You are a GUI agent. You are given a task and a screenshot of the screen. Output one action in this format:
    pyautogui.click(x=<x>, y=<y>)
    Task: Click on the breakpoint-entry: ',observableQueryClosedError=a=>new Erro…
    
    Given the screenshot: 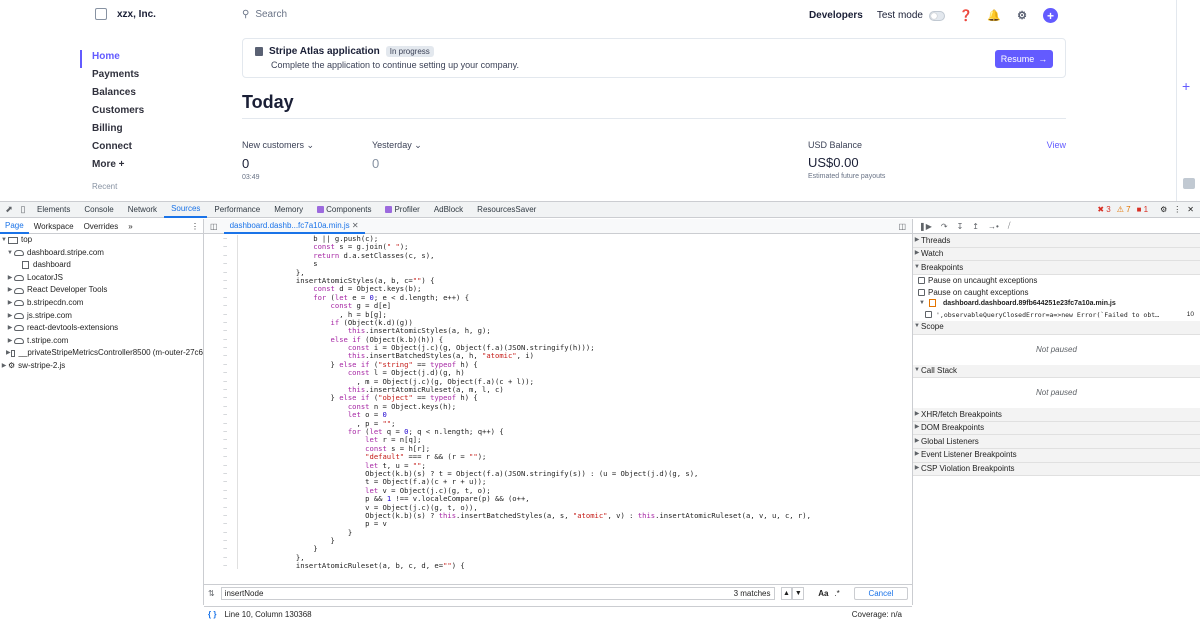 What is the action you would take?
    pyautogui.click(x=1056, y=315)
    